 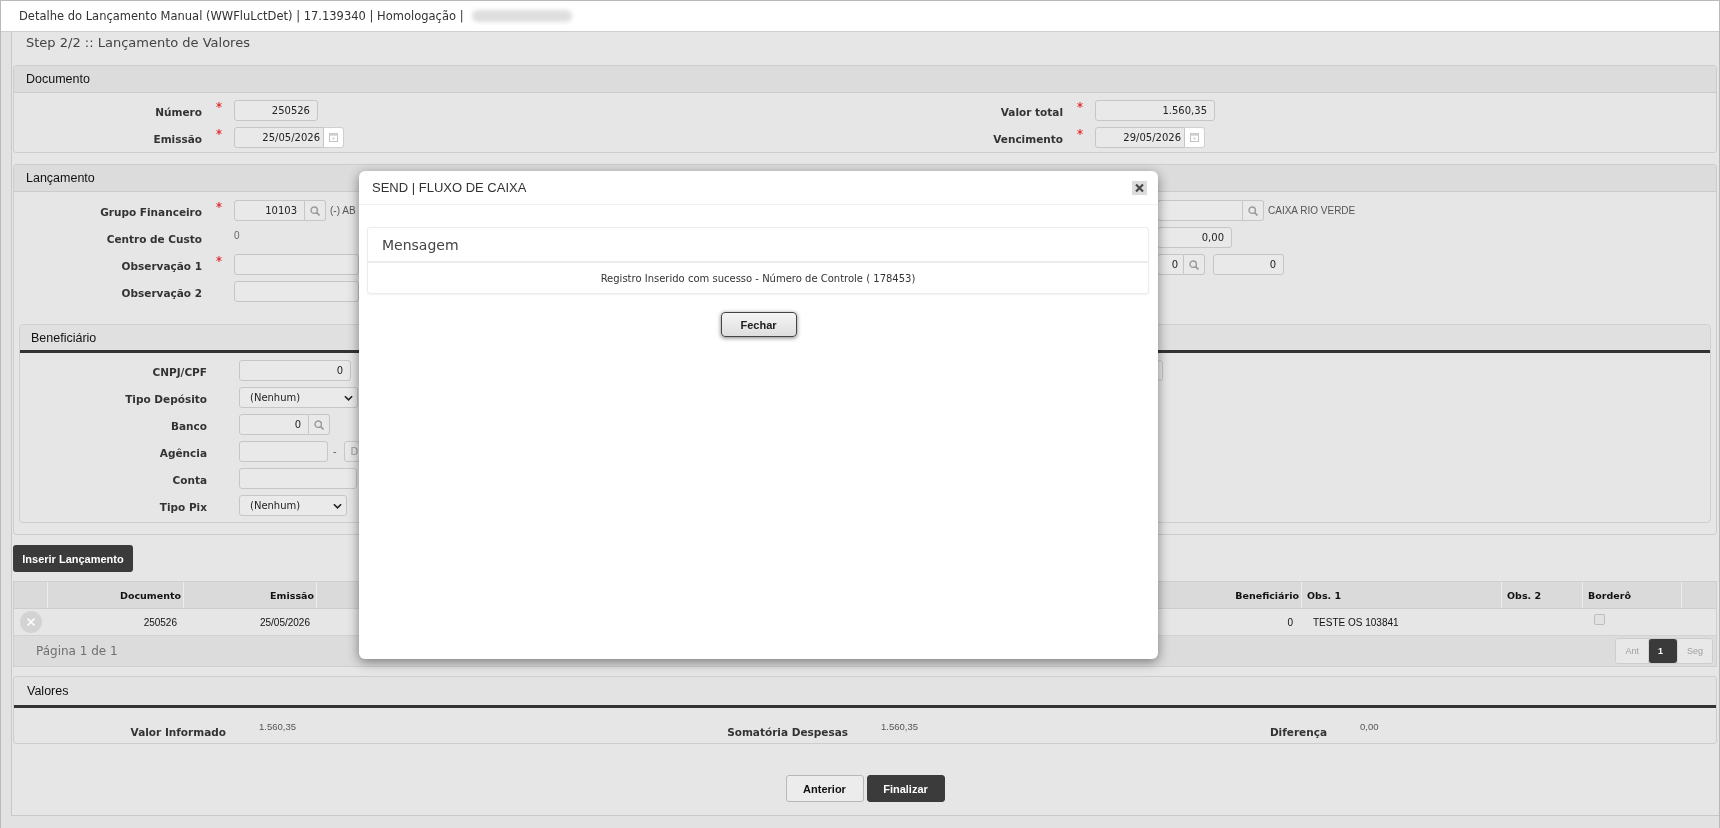 I want to click on column-header: Emissão, so click(x=292, y=595).